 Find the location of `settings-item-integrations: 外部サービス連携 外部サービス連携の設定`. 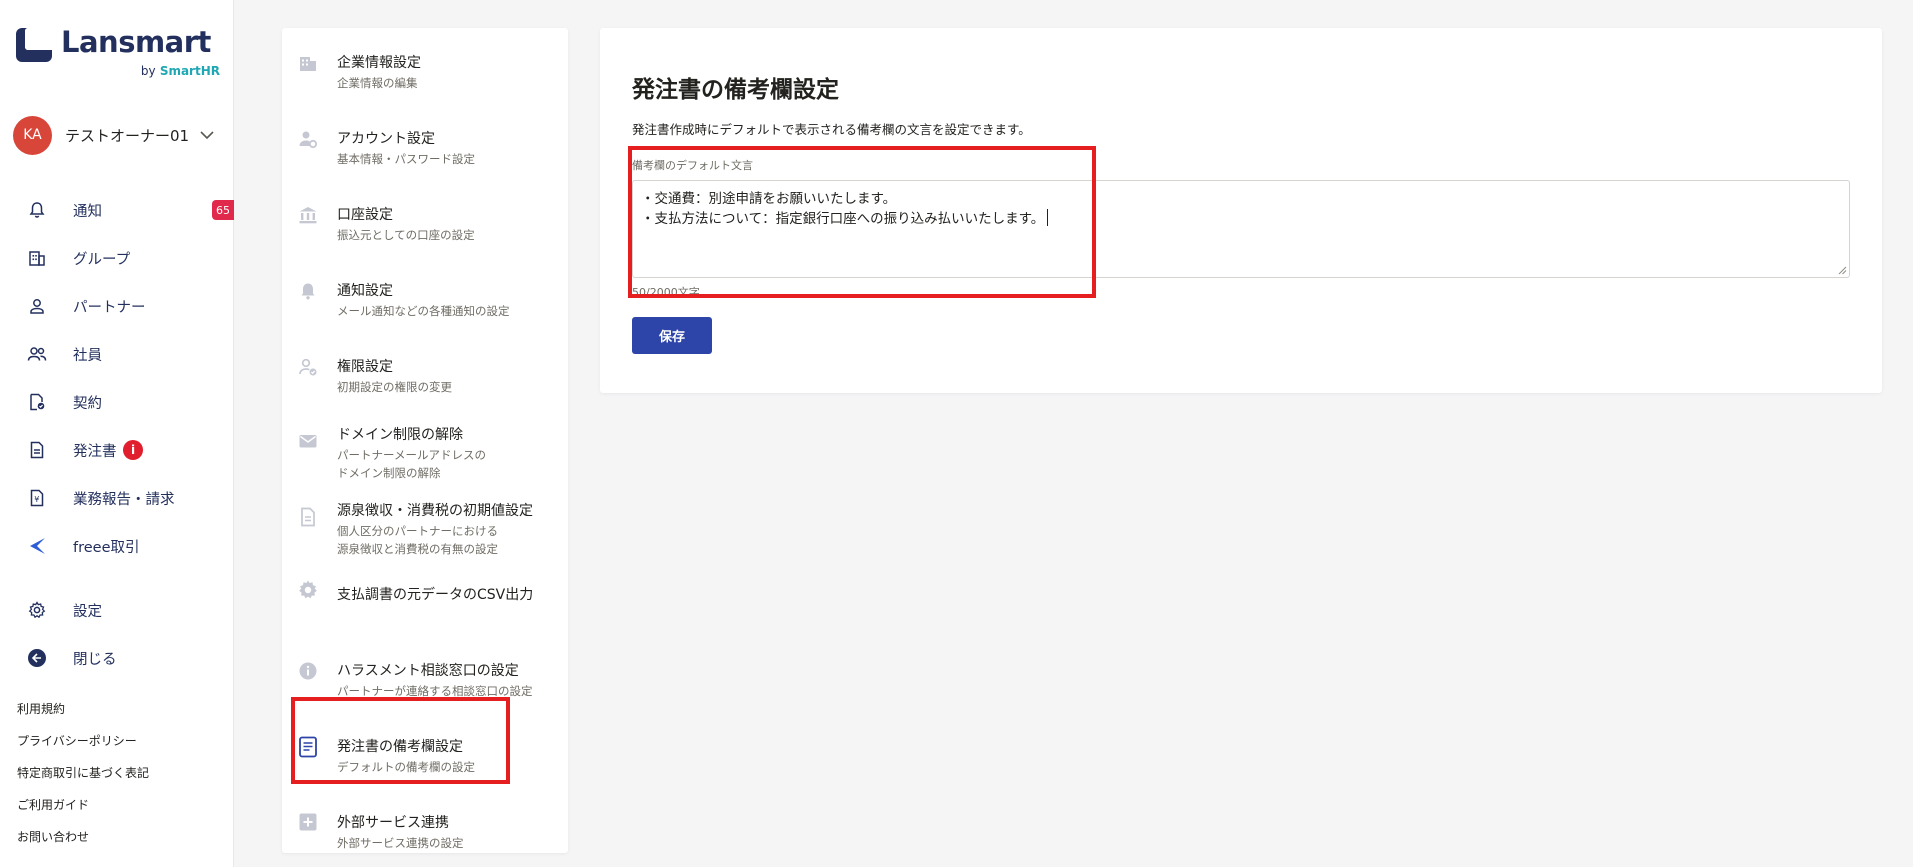

settings-item-integrations: 外部サービス連携 外部サービス連携の設定 is located at coordinates (425, 826).